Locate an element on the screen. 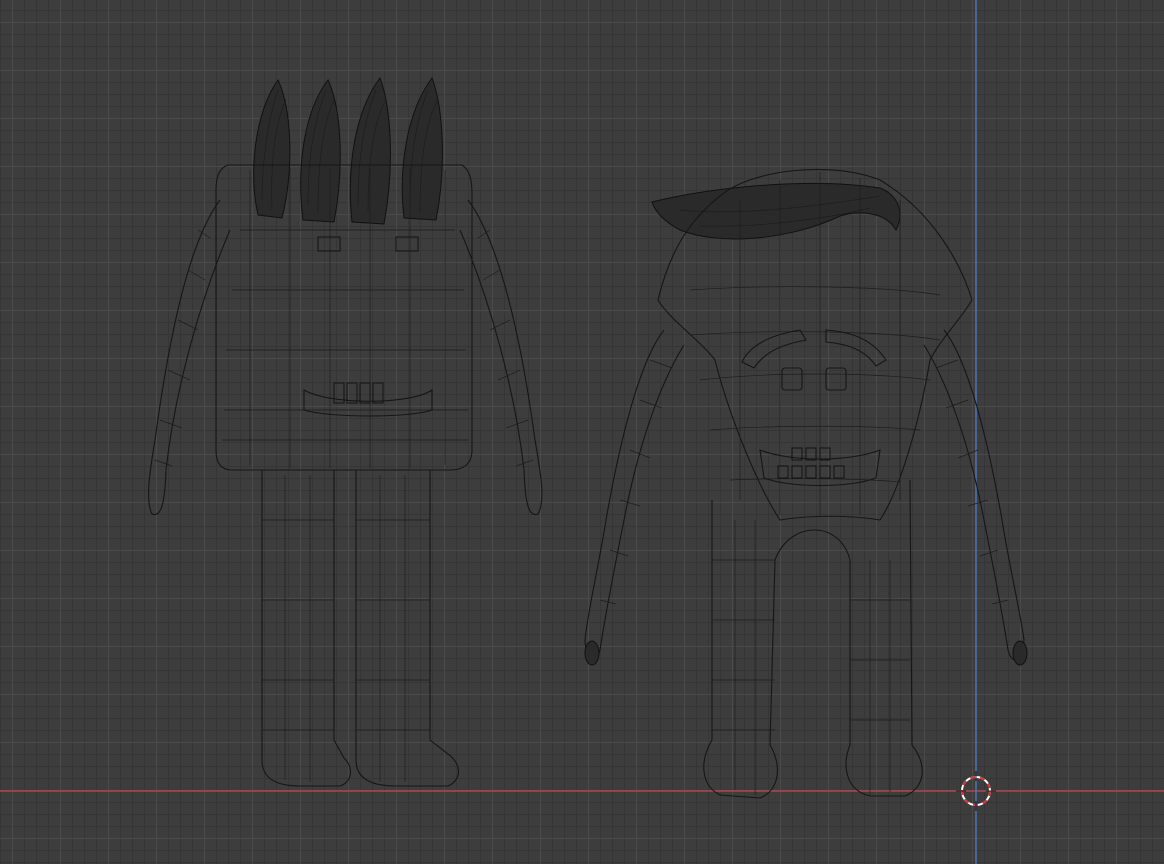 The width and height of the screenshot is (1164, 864). right-character-arms is located at coordinates (806, 497).